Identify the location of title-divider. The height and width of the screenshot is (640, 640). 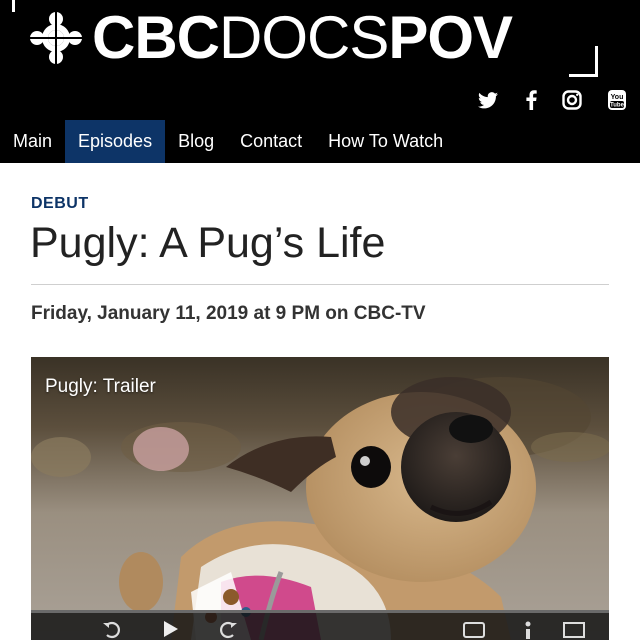
(320, 284).